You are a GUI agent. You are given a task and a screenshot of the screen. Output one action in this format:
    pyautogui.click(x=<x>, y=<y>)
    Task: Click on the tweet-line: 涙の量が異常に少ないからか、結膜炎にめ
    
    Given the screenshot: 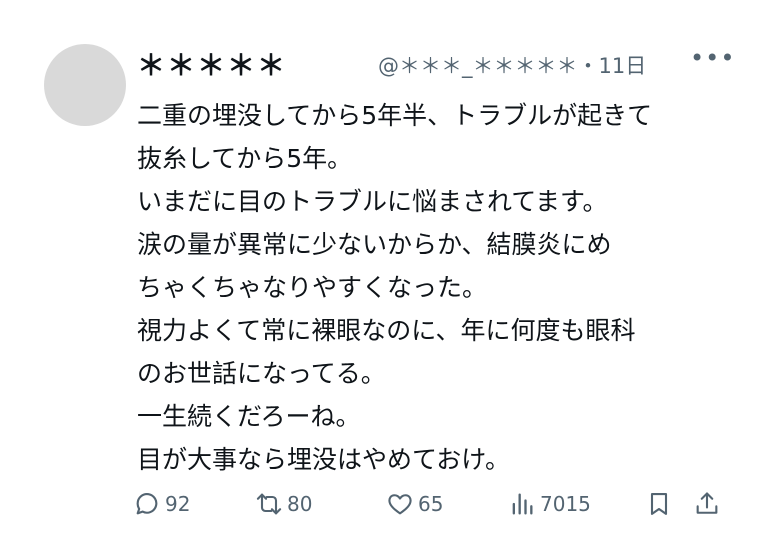 What is the action you would take?
    pyautogui.click(x=374, y=244)
    